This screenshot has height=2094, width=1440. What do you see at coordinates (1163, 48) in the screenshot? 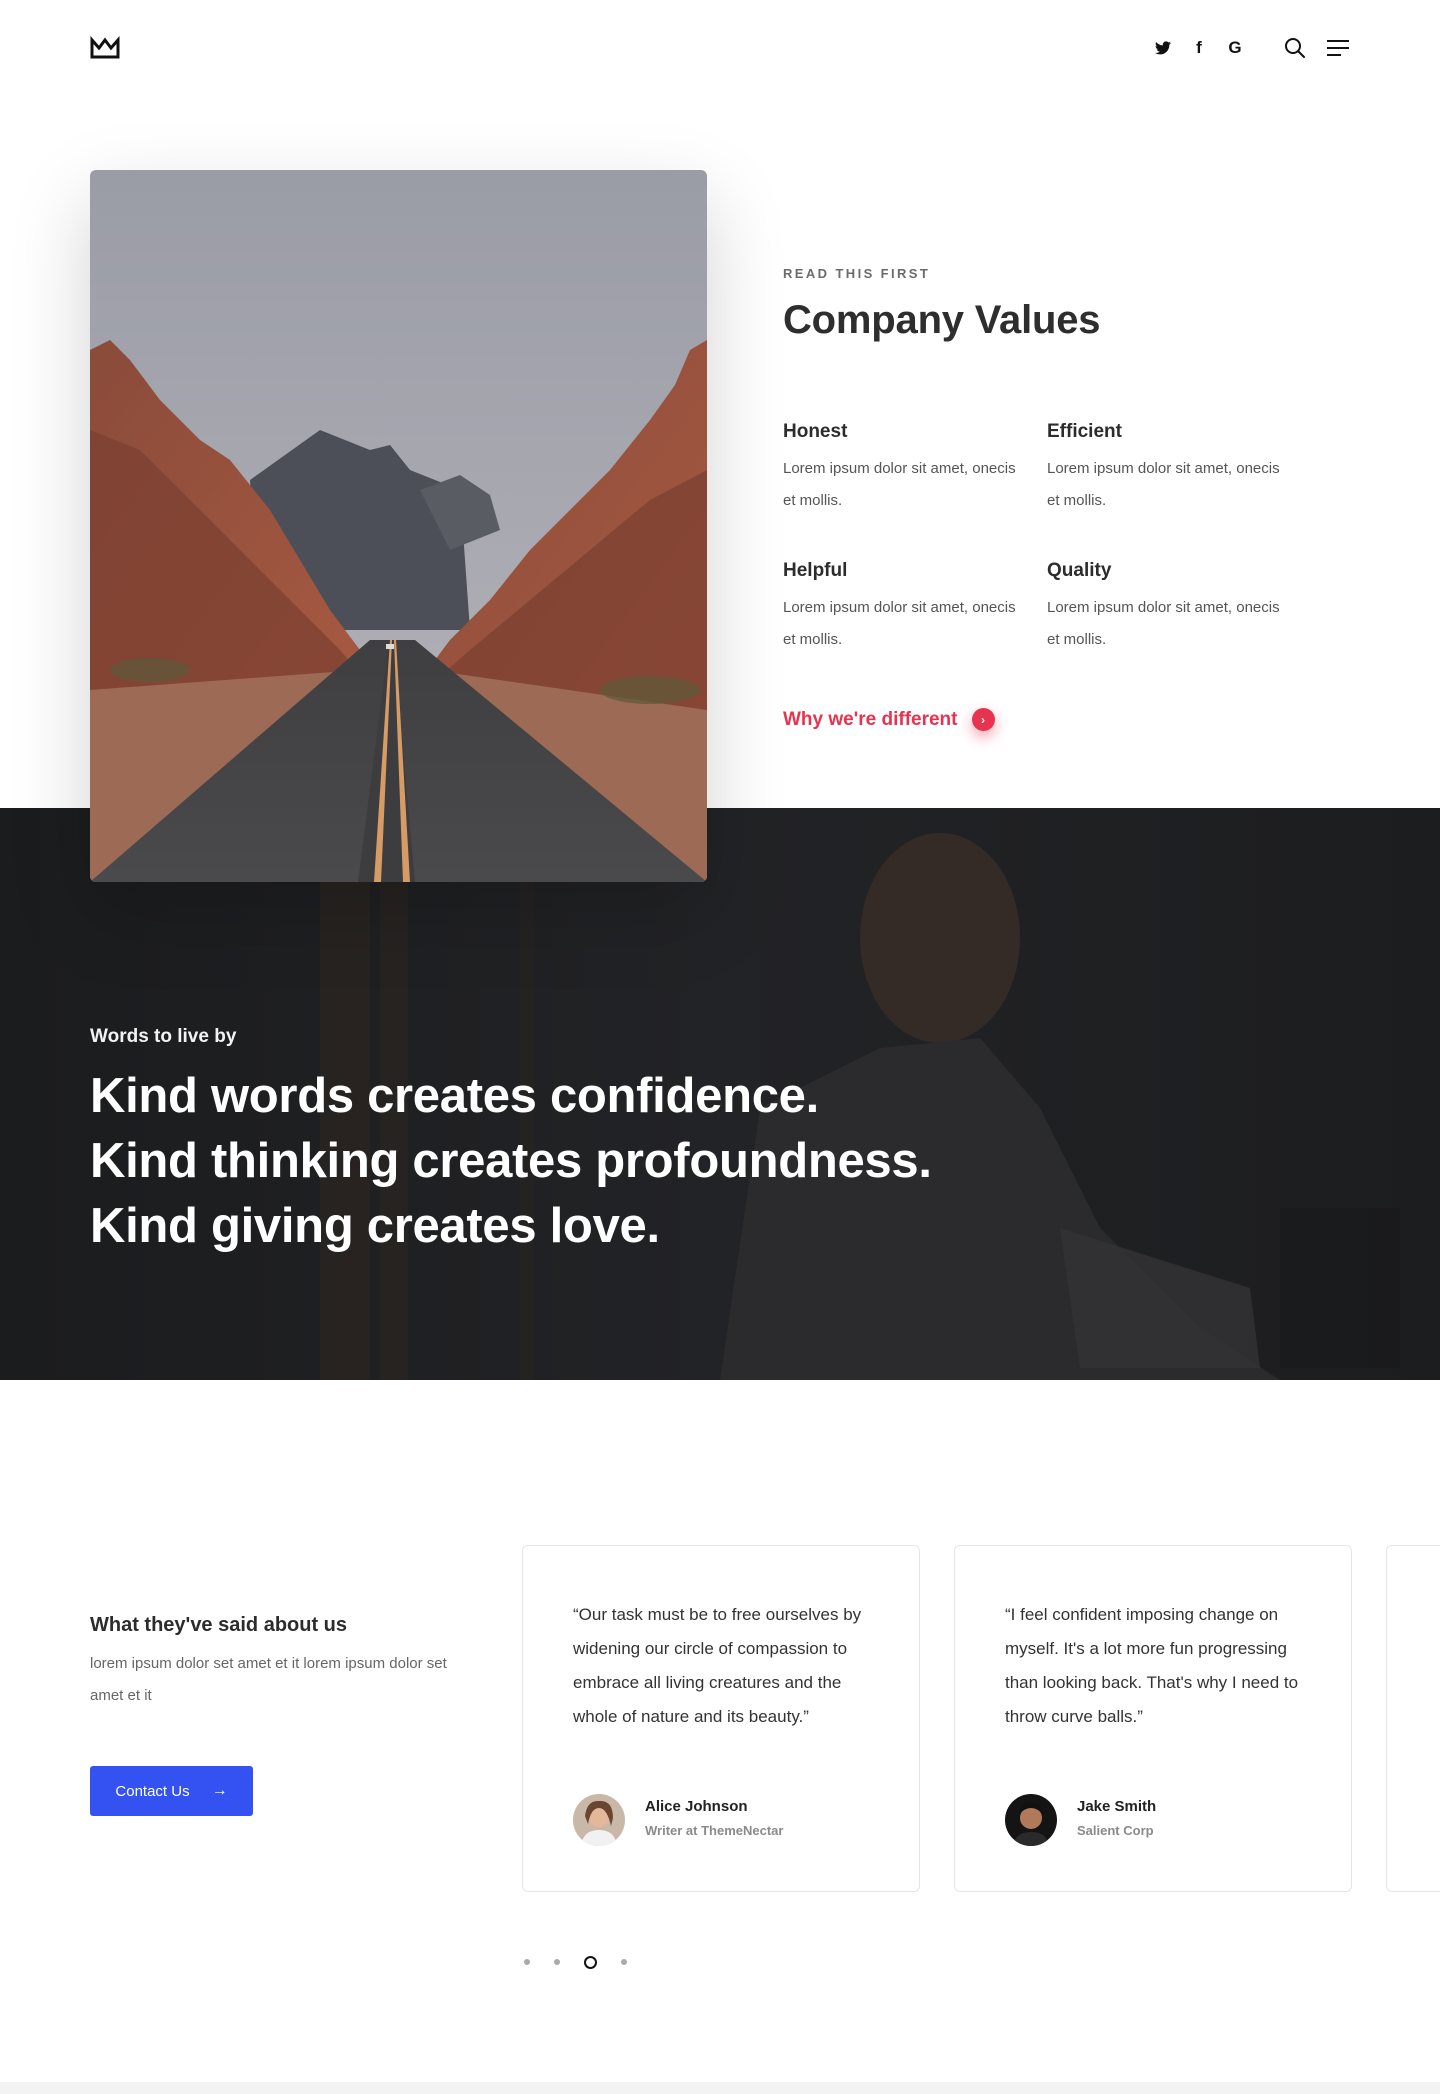
I see `twitter-icon` at bounding box center [1163, 48].